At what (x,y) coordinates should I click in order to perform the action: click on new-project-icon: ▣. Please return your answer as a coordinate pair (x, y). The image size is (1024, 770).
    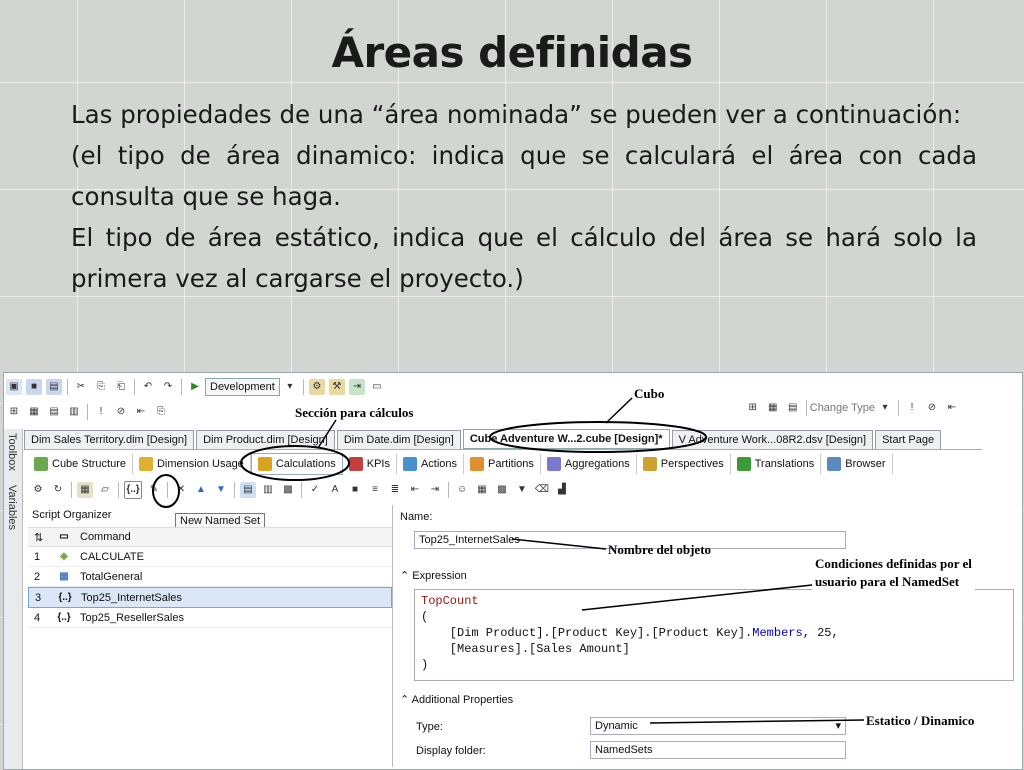
    Looking at the image, I should click on (14, 387).